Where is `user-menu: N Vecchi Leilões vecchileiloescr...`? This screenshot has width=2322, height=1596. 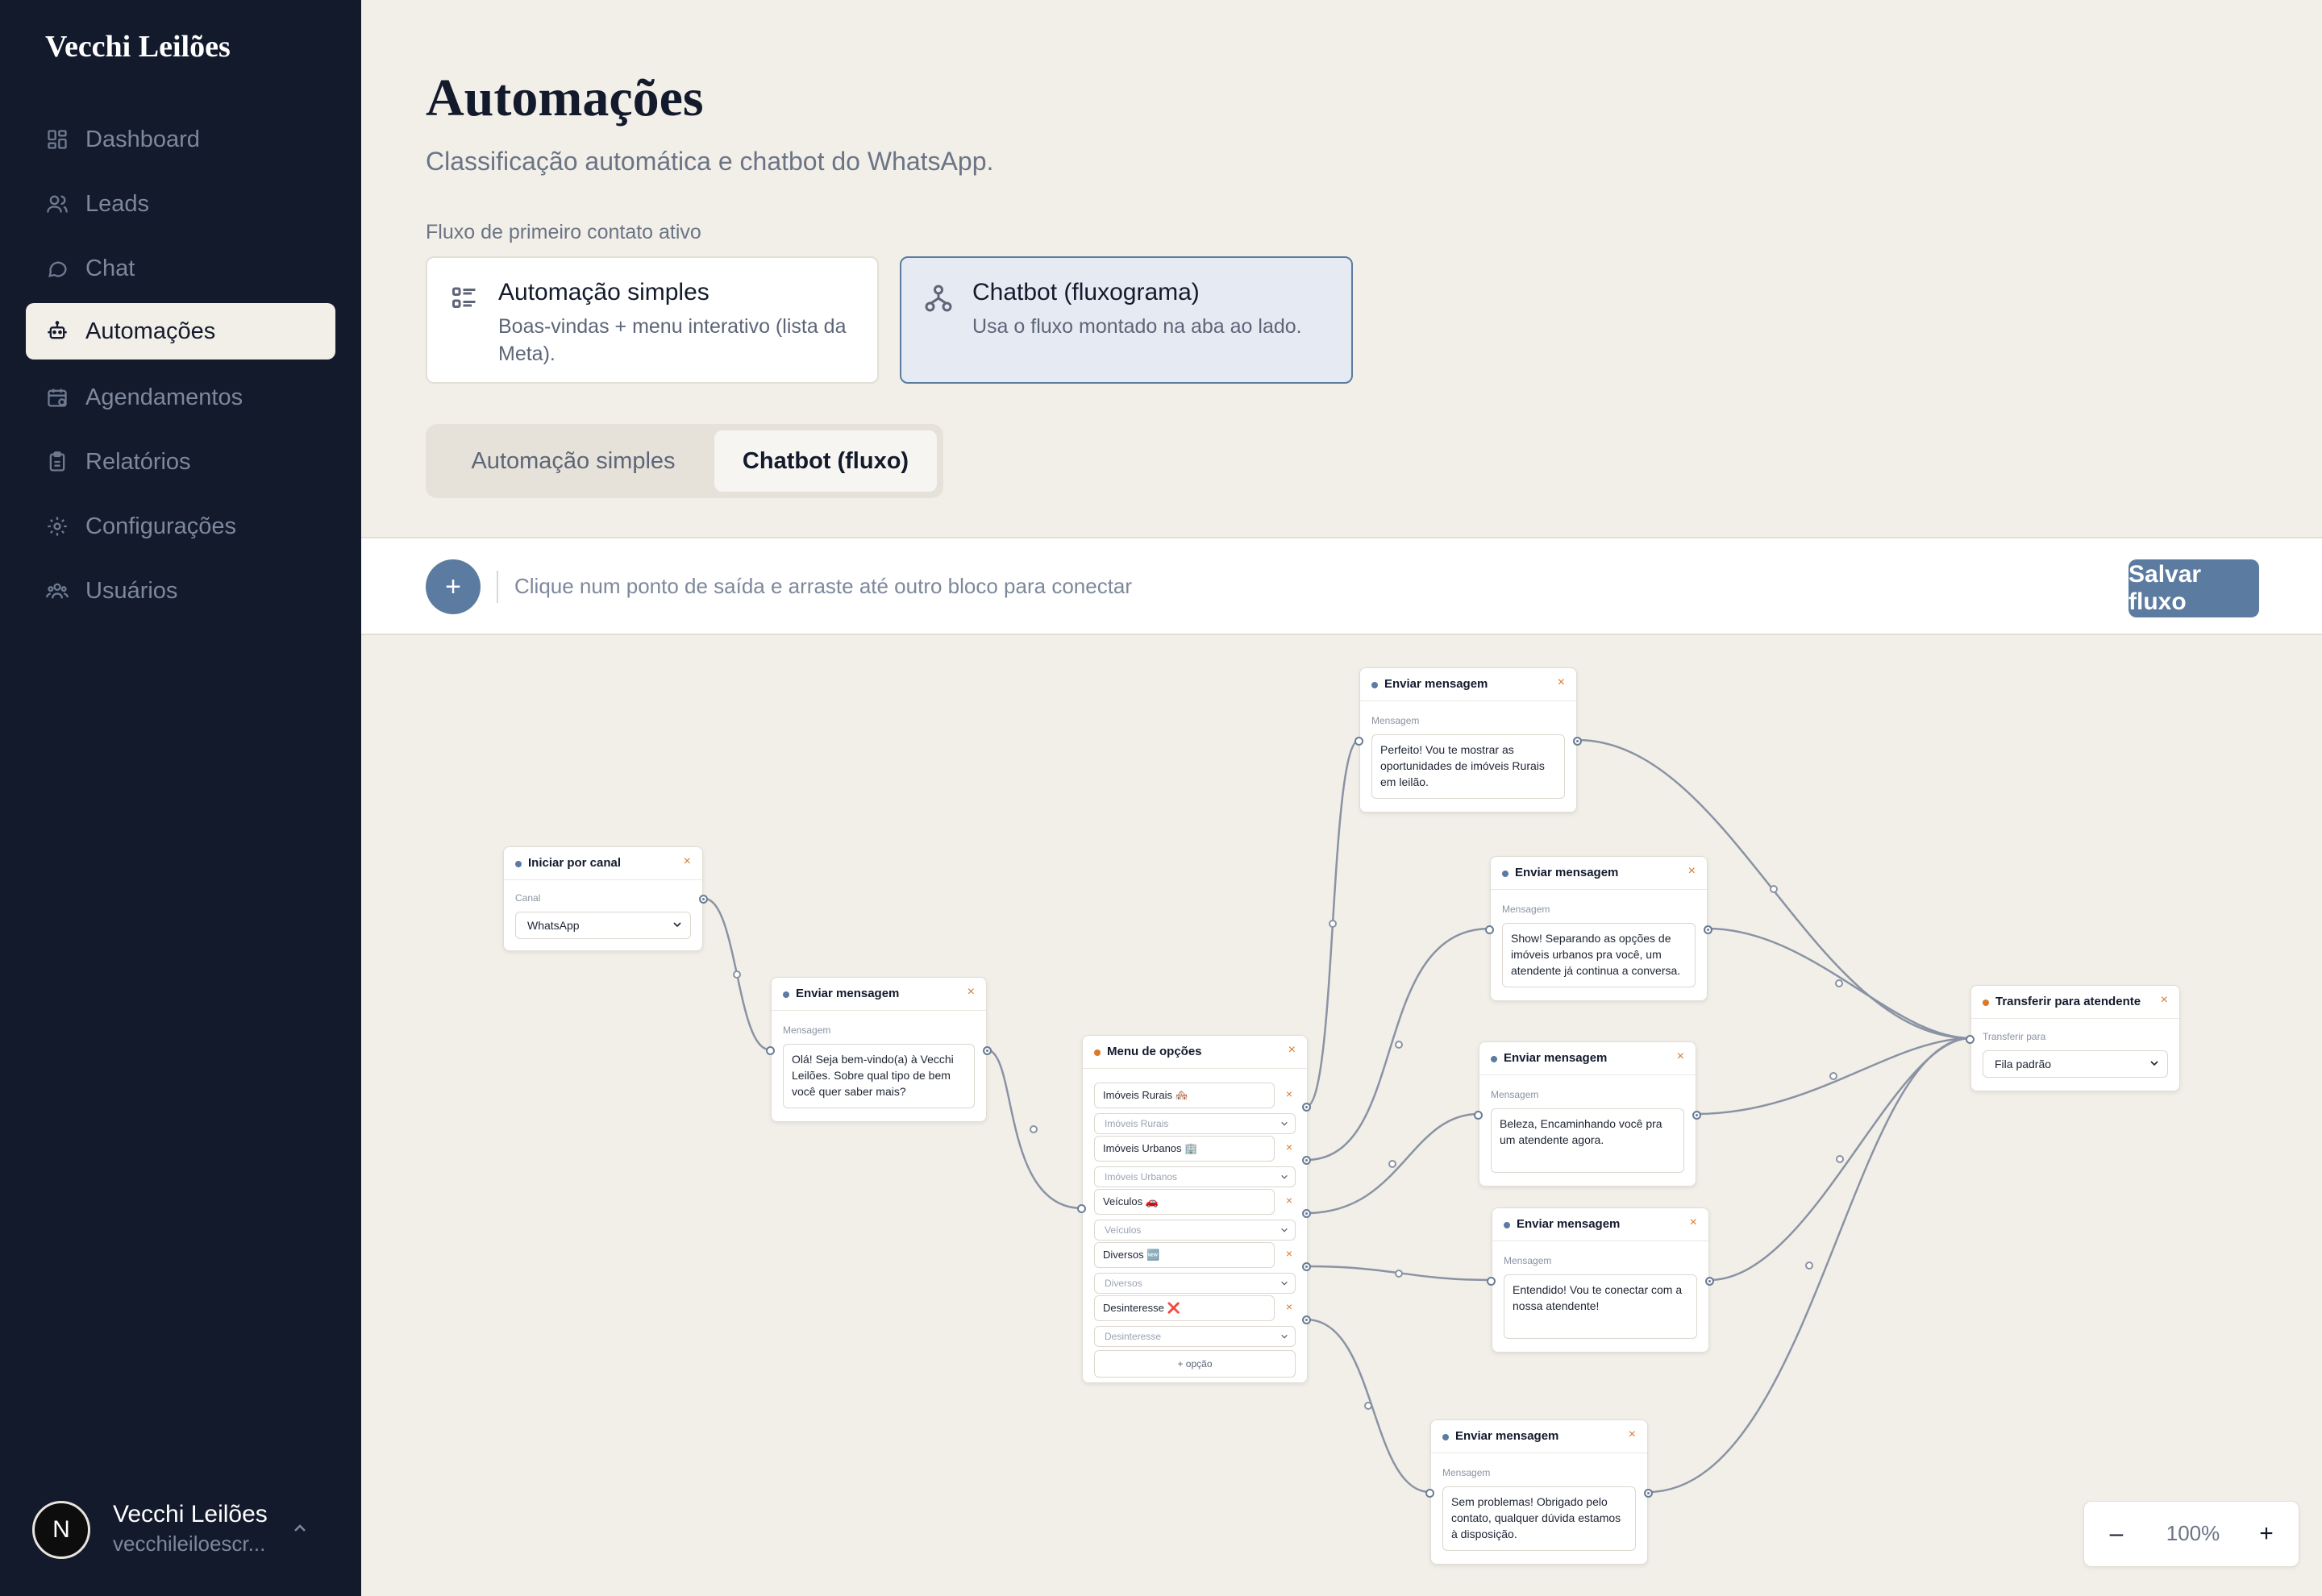
user-menu: N Vecchi Leilões vecchileiloescr... is located at coordinates (185, 1530).